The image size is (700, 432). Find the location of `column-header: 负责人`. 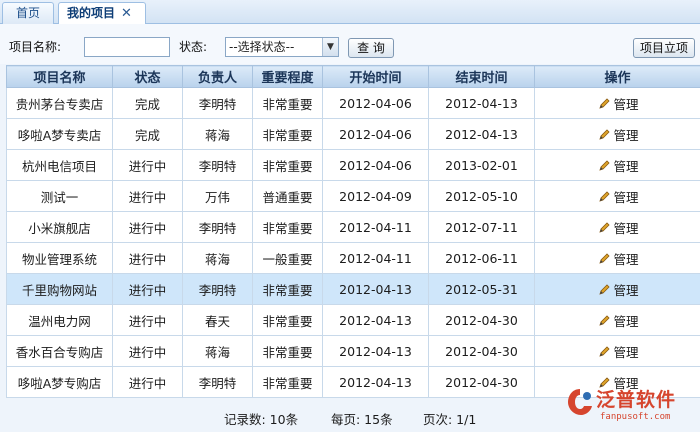

column-header: 负责人 is located at coordinates (217, 76).